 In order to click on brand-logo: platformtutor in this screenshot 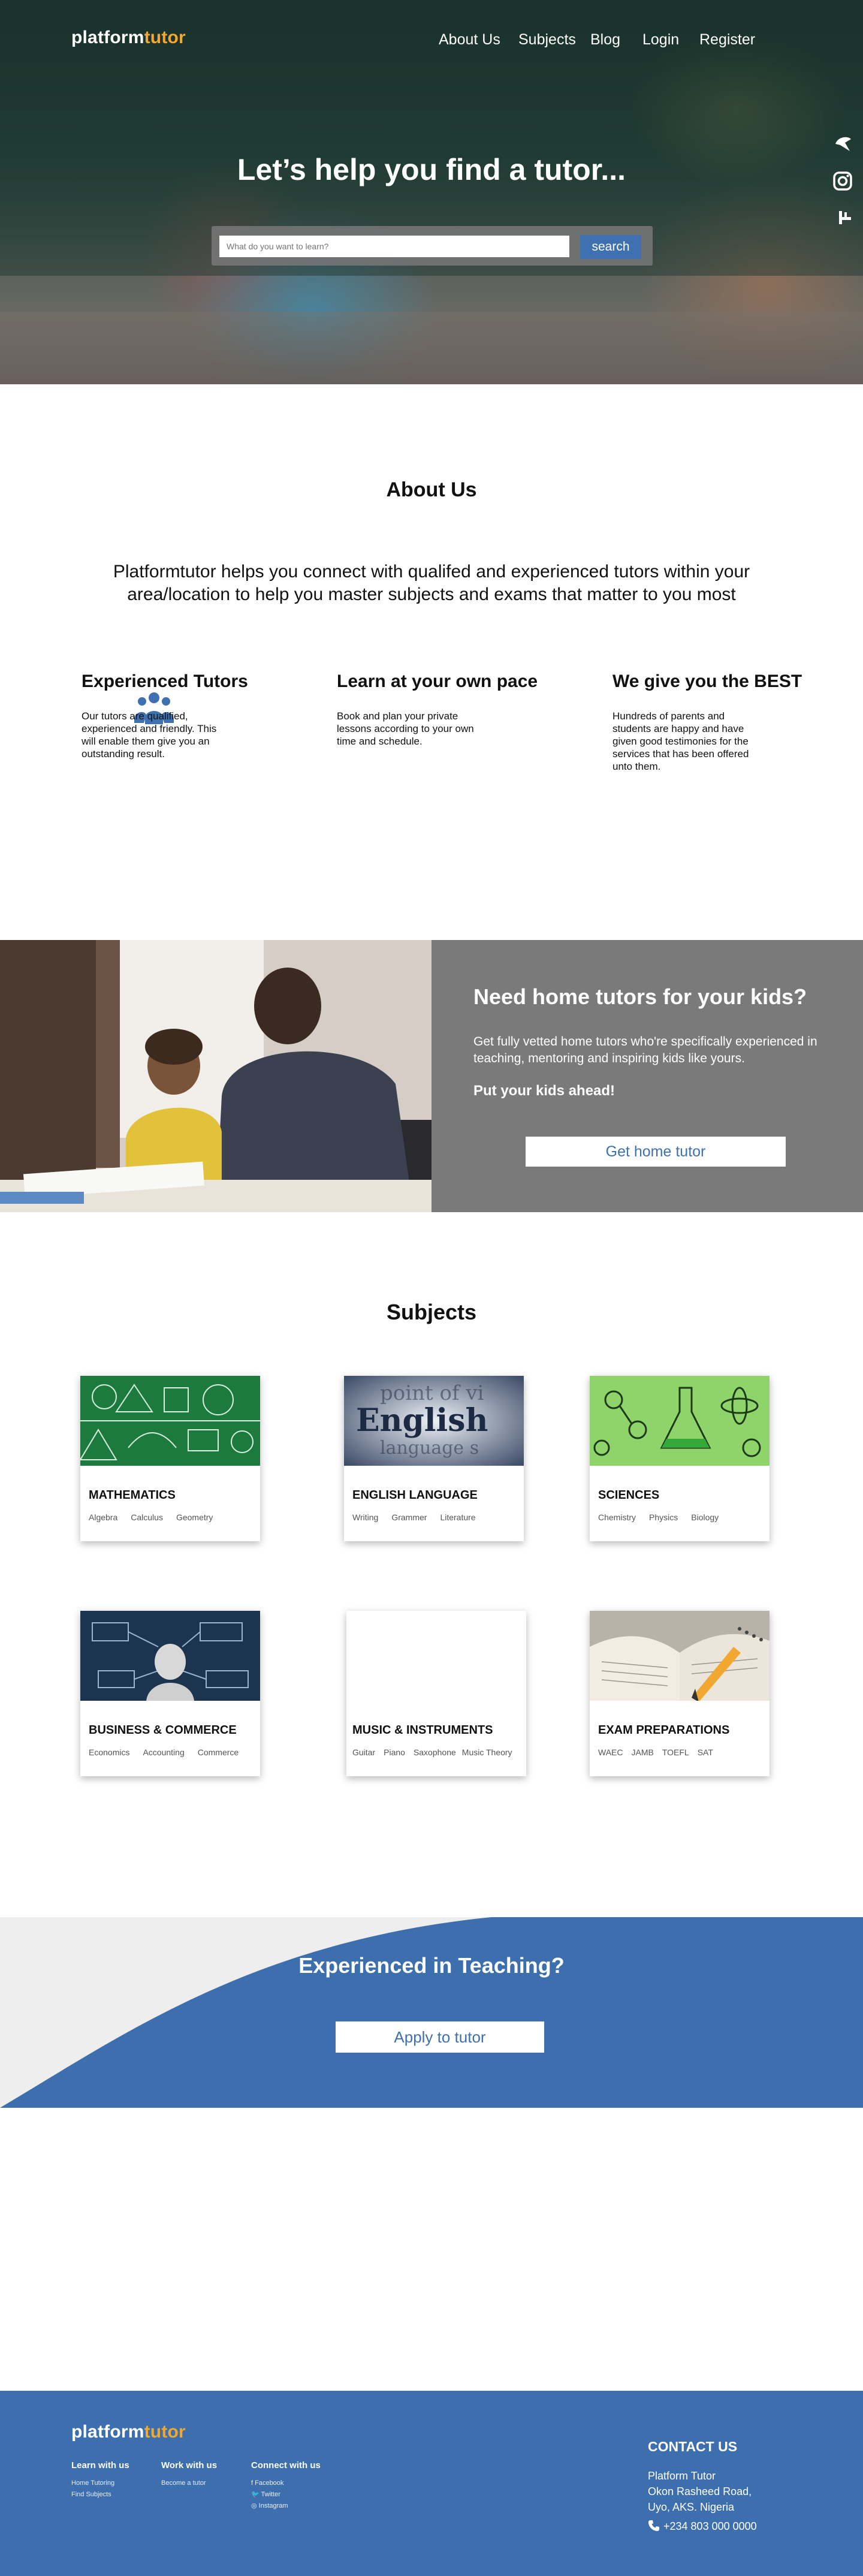, I will do `click(128, 38)`.